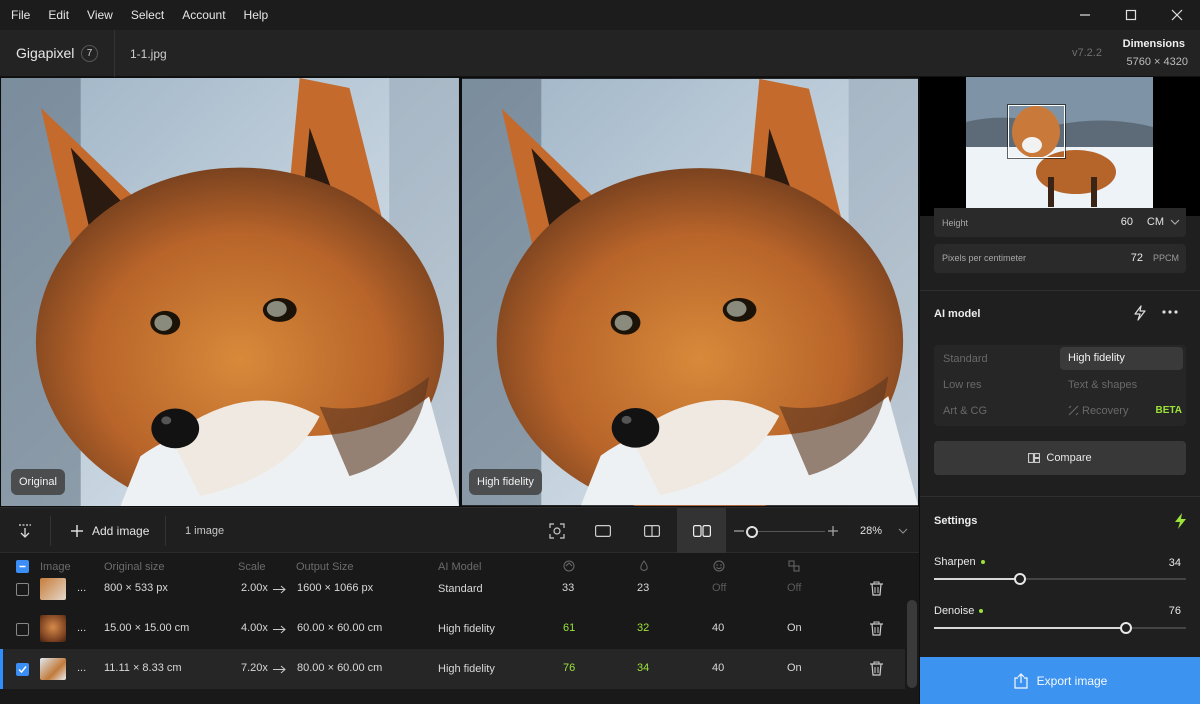 This screenshot has height=704, width=1200. Describe the element at coordinates (147, 15) in the screenshot. I see `menu-select: Select` at that location.